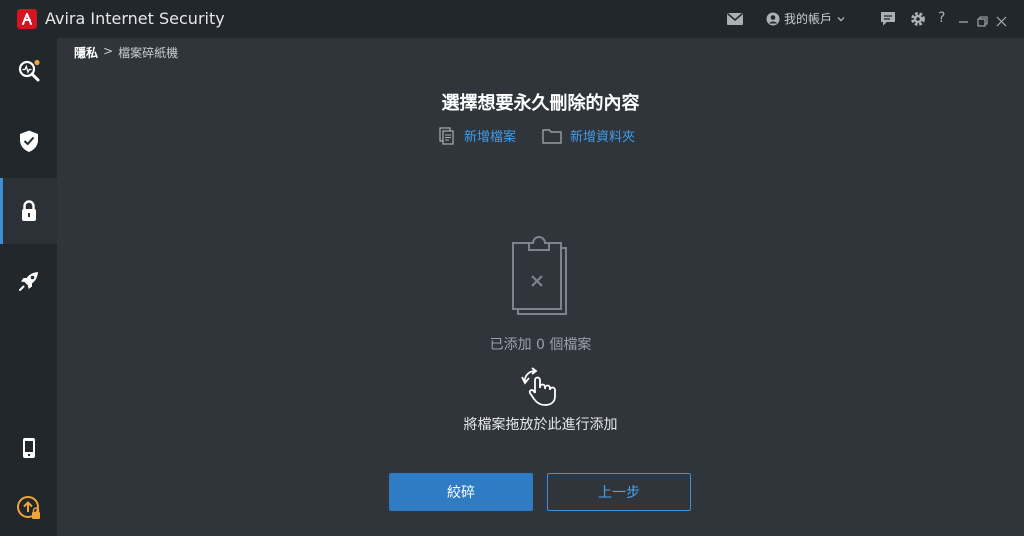 The image size is (1024, 536). I want to click on chevron-down-icon, so click(841, 18).